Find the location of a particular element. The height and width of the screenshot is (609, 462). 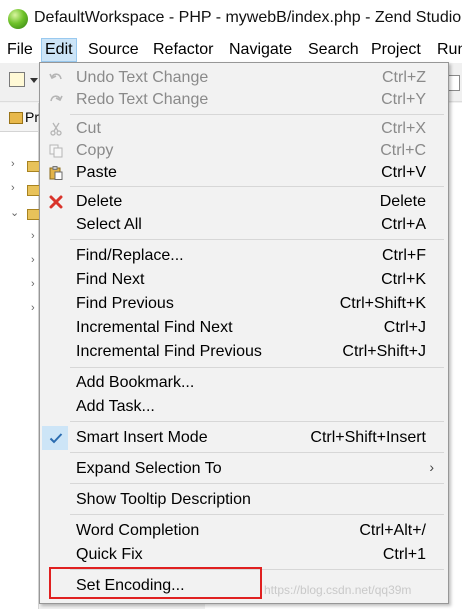

menu-item-shortcut: Ctrl+F is located at coordinates (404, 255).